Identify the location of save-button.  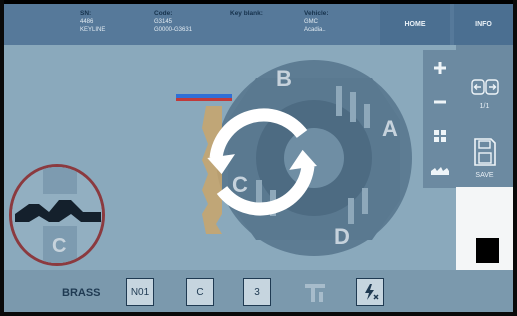
(485, 154).